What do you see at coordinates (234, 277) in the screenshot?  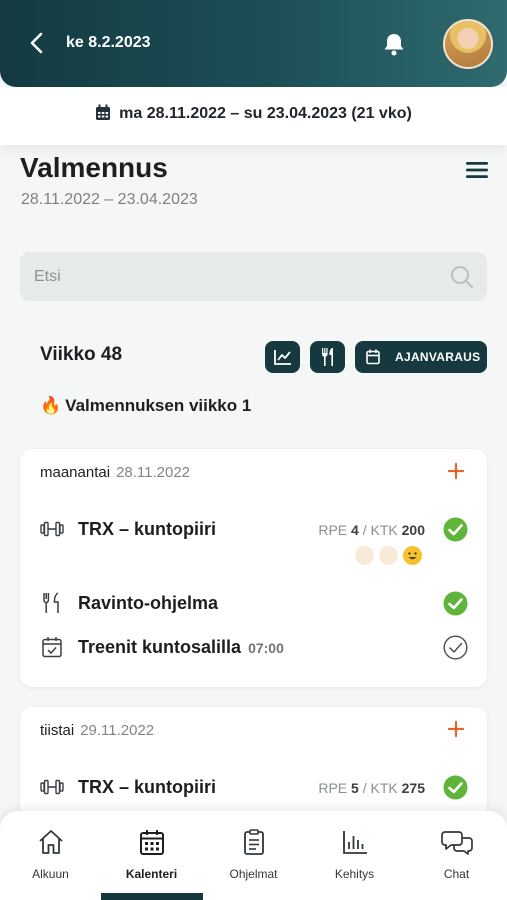 I see `search-input` at bounding box center [234, 277].